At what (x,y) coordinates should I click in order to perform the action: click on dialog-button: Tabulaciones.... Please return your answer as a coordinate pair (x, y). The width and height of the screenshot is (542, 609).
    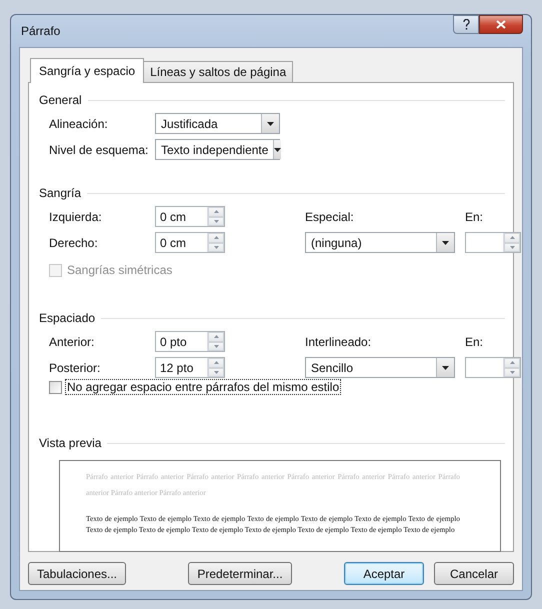
    Looking at the image, I should click on (77, 573).